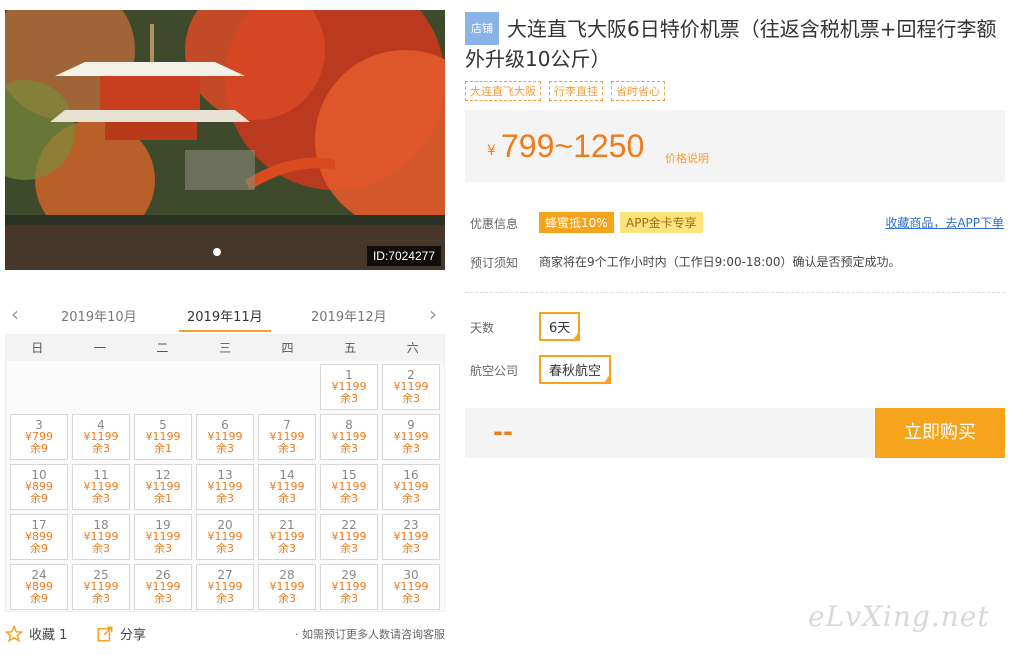 This screenshot has width=1014, height=655. Describe the element at coordinates (39, 437) in the screenshot. I see `calendar-day-cell: 3 ¥799 余9` at that location.